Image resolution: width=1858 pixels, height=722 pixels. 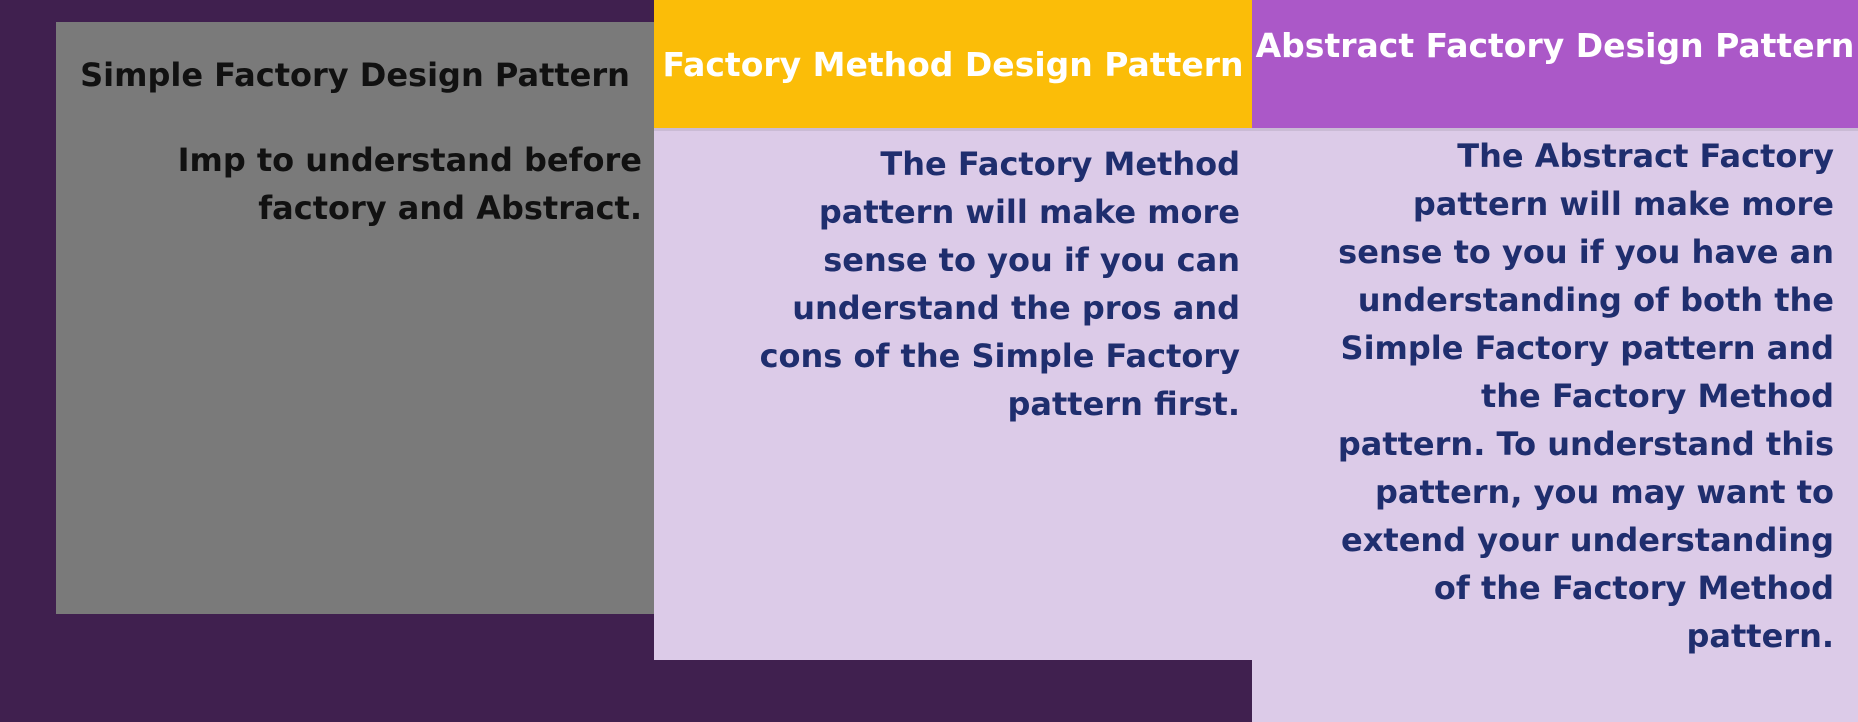 What do you see at coordinates (1645, 156) in the screenshot?
I see `description-line: The Abstract Factory` at bounding box center [1645, 156].